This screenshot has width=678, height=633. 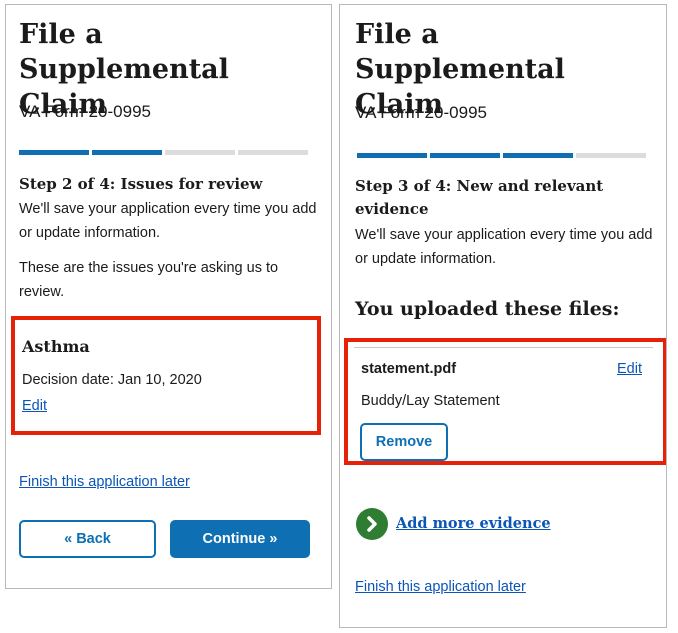 What do you see at coordinates (112, 380) in the screenshot?
I see `issue-decision-date: Decision date: Jan 10, 2020` at bounding box center [112, 380].